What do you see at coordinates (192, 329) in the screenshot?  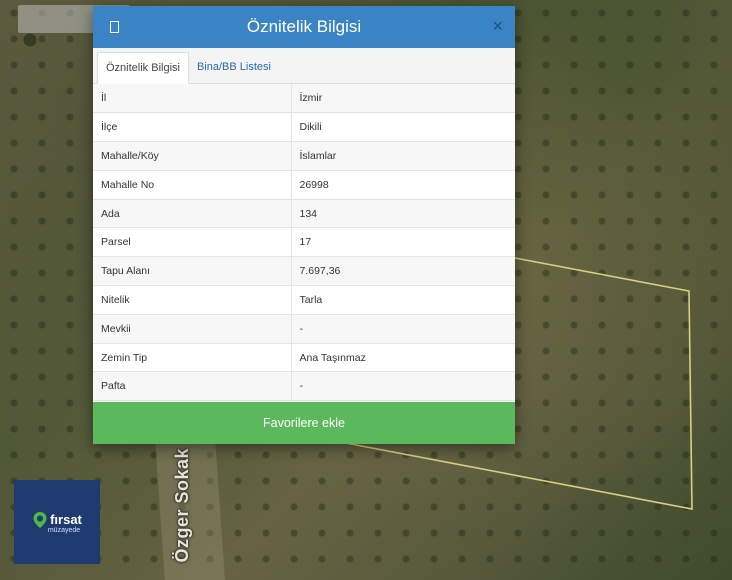 I see `attribute-key: Mevkii` at bounding box center [192, 329].